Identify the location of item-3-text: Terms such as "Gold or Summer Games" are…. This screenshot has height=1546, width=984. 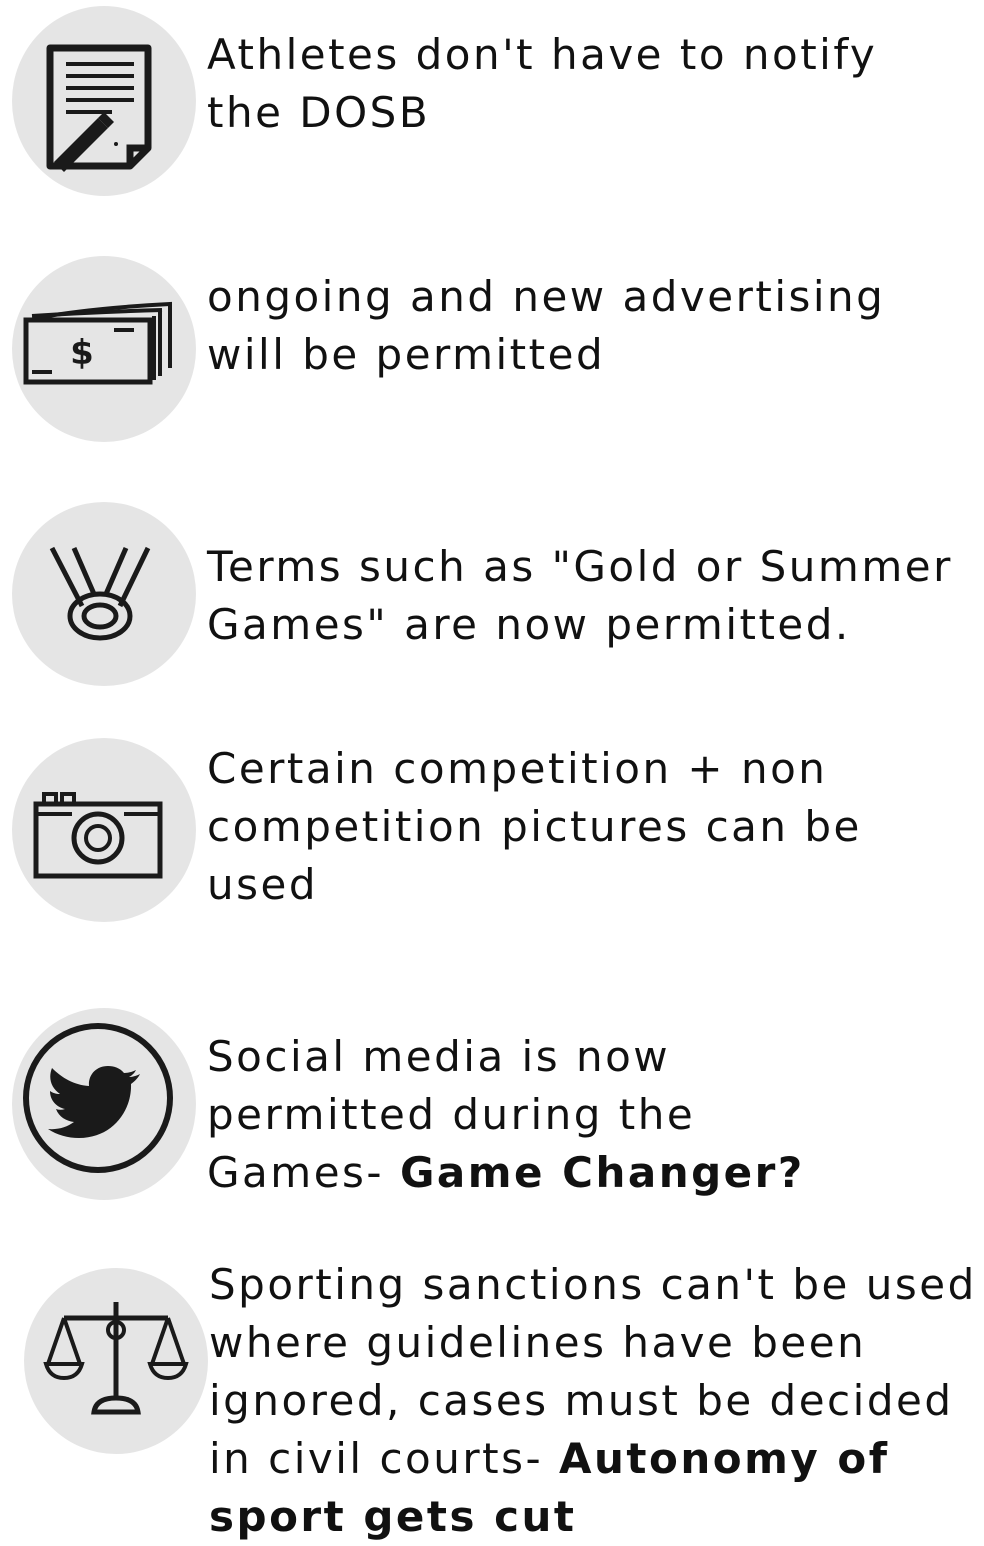
(587, 596).